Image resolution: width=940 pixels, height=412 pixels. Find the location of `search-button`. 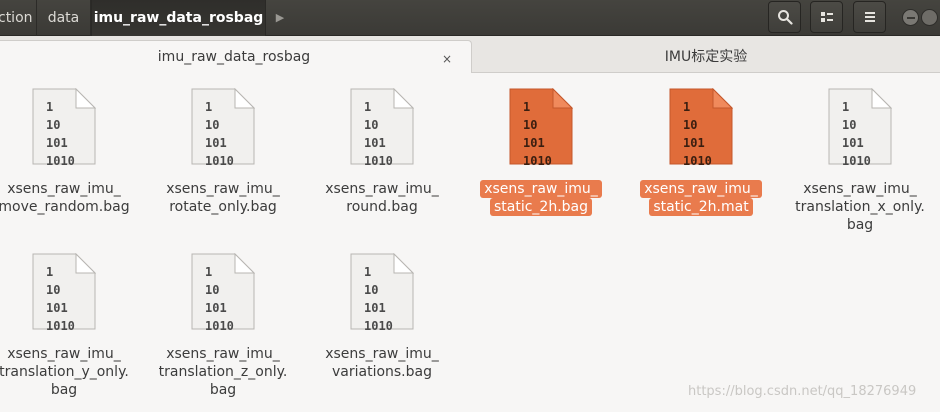

search-button is located at coordinates (784, 17).